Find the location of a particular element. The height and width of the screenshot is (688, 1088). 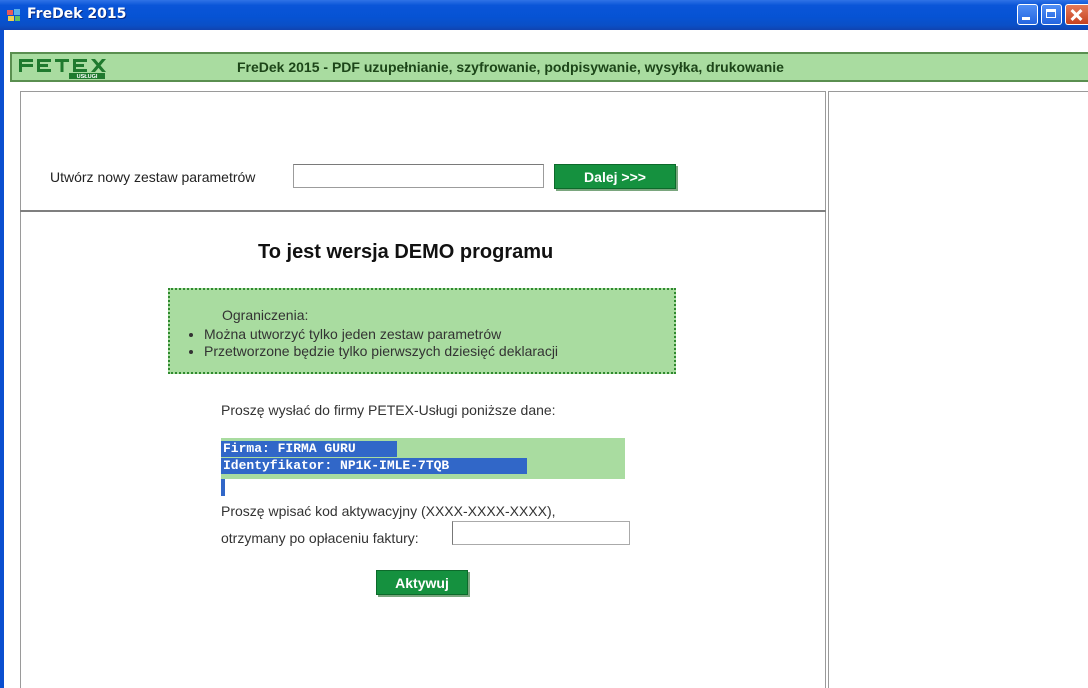

petex-logo: USŁUGI is located at coordinates (62, 69).